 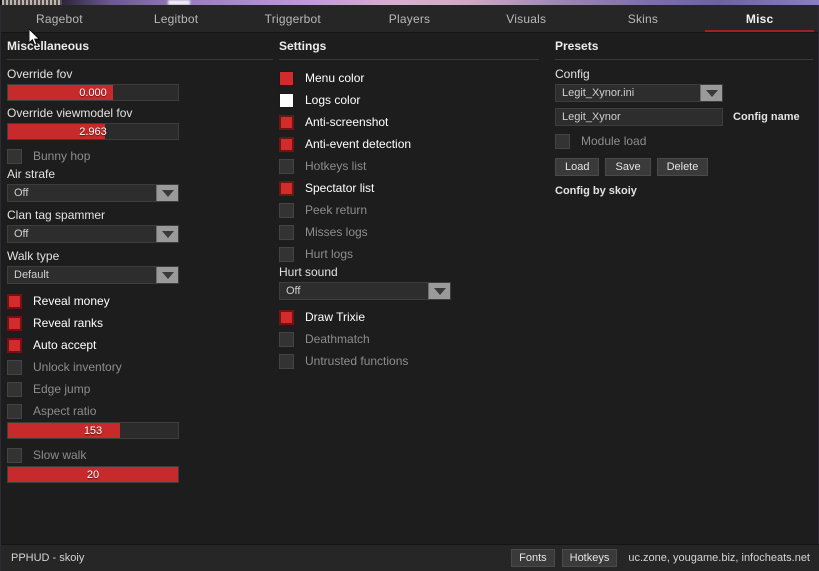 What do you see at coordinates (308, 272) in the screenshot?
I see `hurt-sound-label: Hurt sound` at bounding box center [308, 272].